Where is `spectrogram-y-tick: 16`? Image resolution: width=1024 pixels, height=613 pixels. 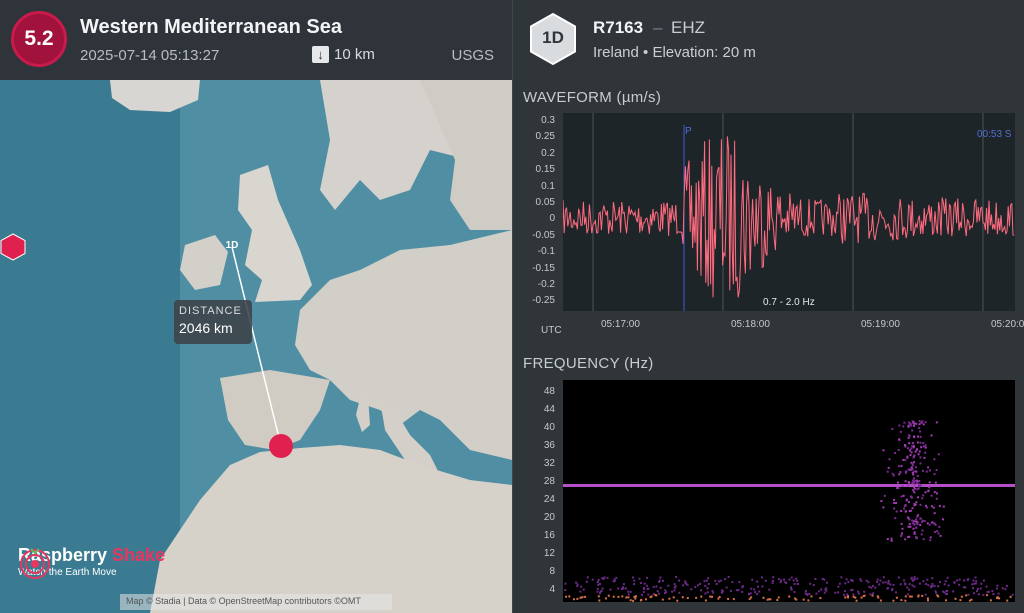
spectrogram-y-tick: 16 is located at coordinates (549, 535).